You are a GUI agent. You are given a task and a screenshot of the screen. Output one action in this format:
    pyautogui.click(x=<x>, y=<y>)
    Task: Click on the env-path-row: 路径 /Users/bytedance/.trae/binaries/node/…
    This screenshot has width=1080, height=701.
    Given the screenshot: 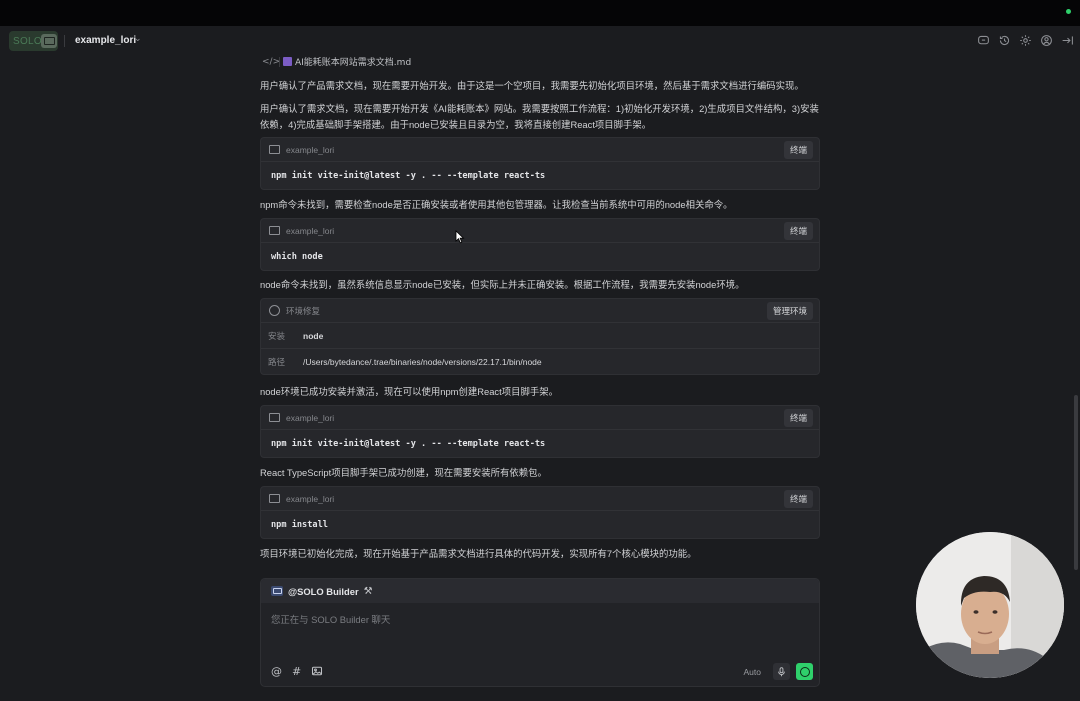 What is the action you would take?
    pyautogui.click(x=540, y=361)
    